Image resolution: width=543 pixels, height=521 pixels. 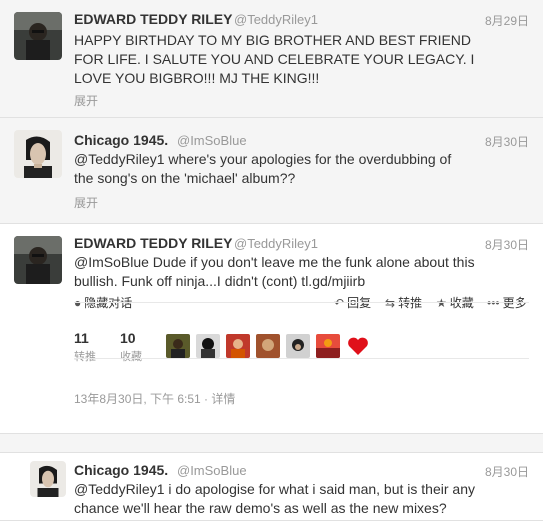 What do you see at coordinates (493, 303) in the screenshot?
I see `more-dots-icon: •••` at bounding box center [493, 303].